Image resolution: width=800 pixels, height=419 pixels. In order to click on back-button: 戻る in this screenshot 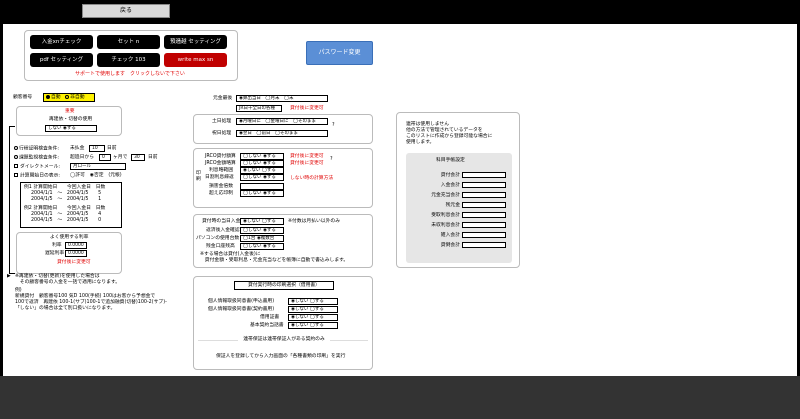, I will do `click(126, 11)`.